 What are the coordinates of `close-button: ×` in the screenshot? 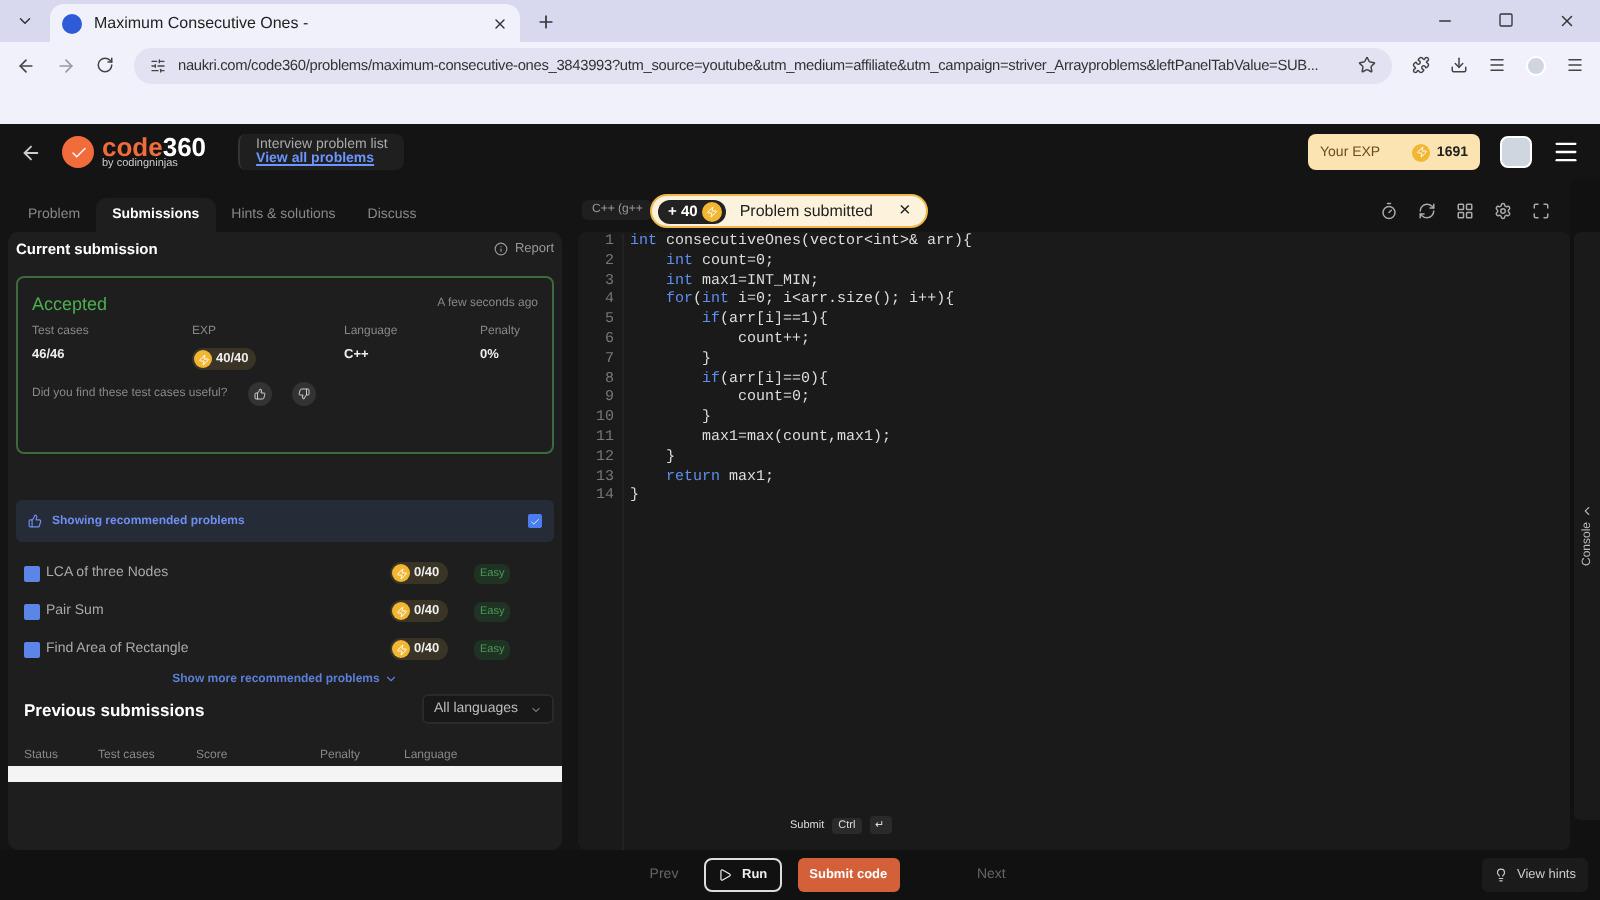 It's located at (899, 211).